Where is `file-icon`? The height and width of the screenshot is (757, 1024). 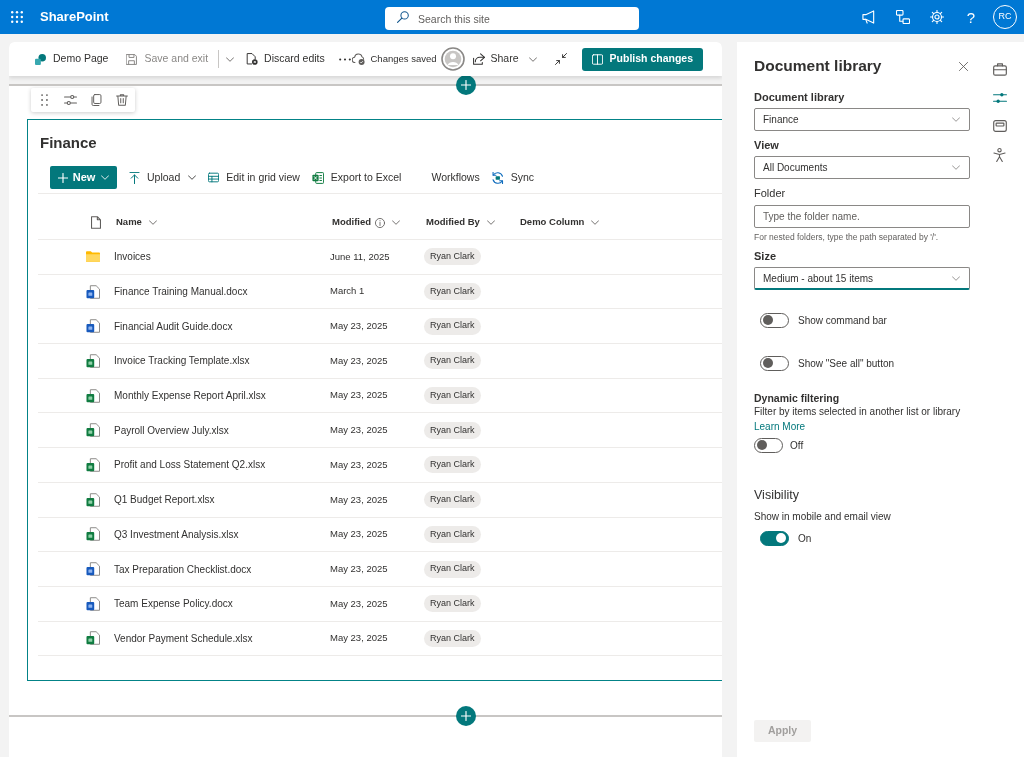 file-icon is located at coordinates (96, 222).